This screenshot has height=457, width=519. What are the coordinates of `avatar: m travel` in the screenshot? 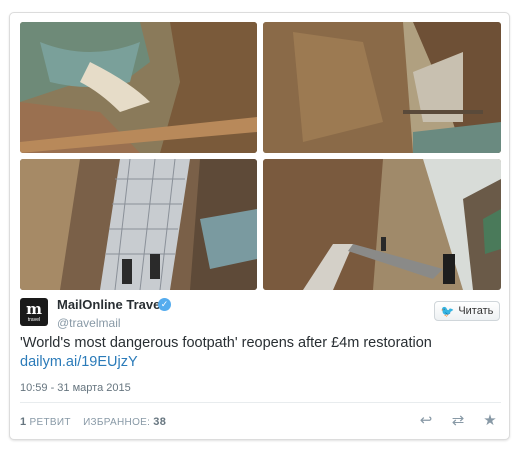 It's located at (34, 312).